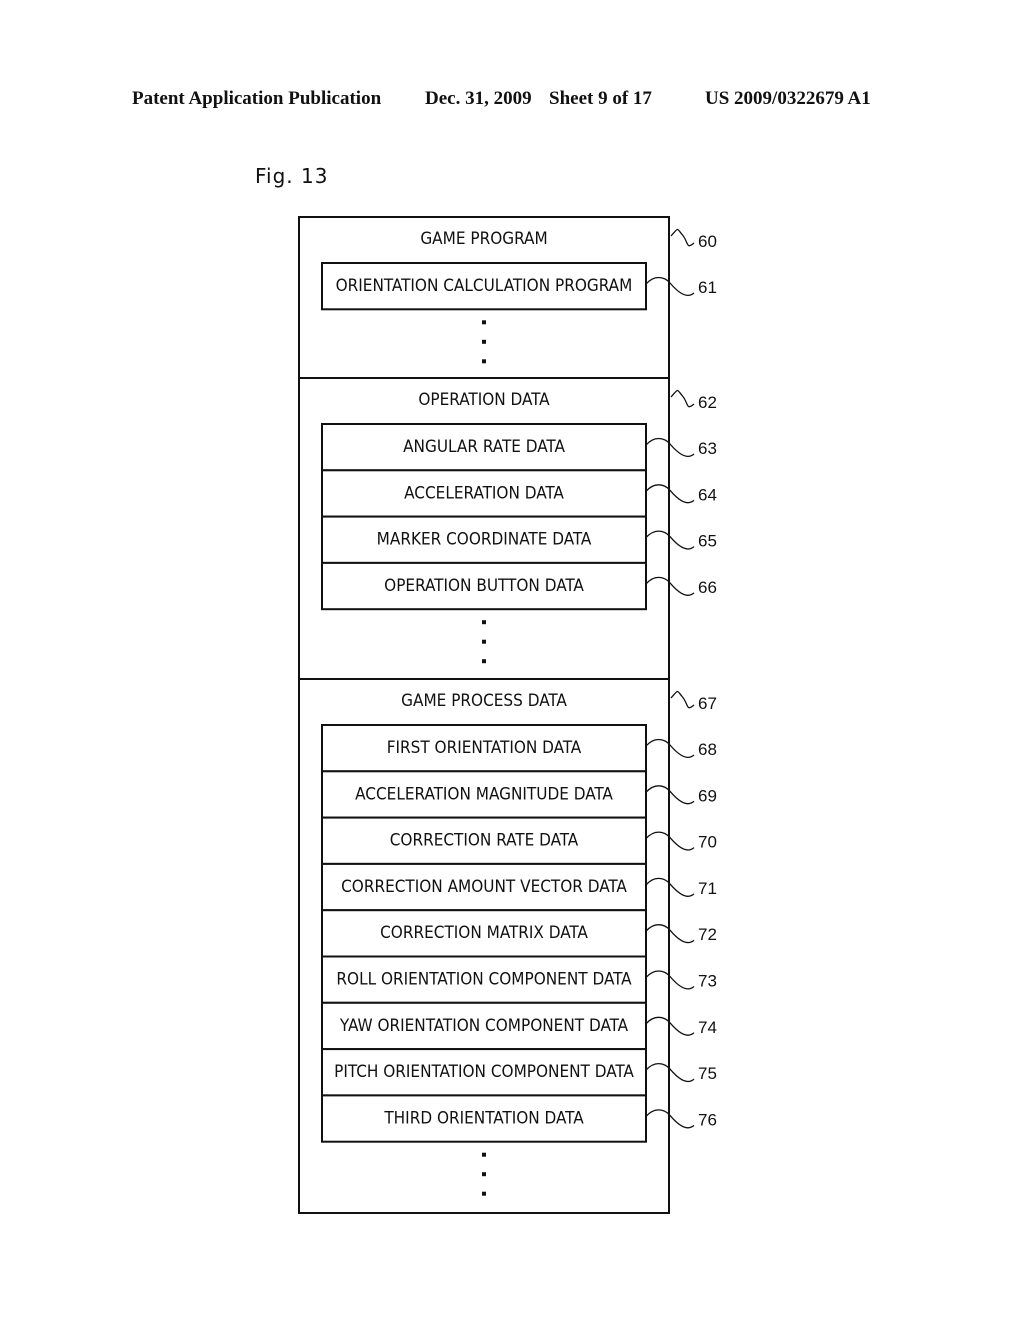 This screenshot has height=1320, width=1024. Describe the element at coordinates (707, 981) in the screenshot. I see `item-ref-number: 73` at that location.